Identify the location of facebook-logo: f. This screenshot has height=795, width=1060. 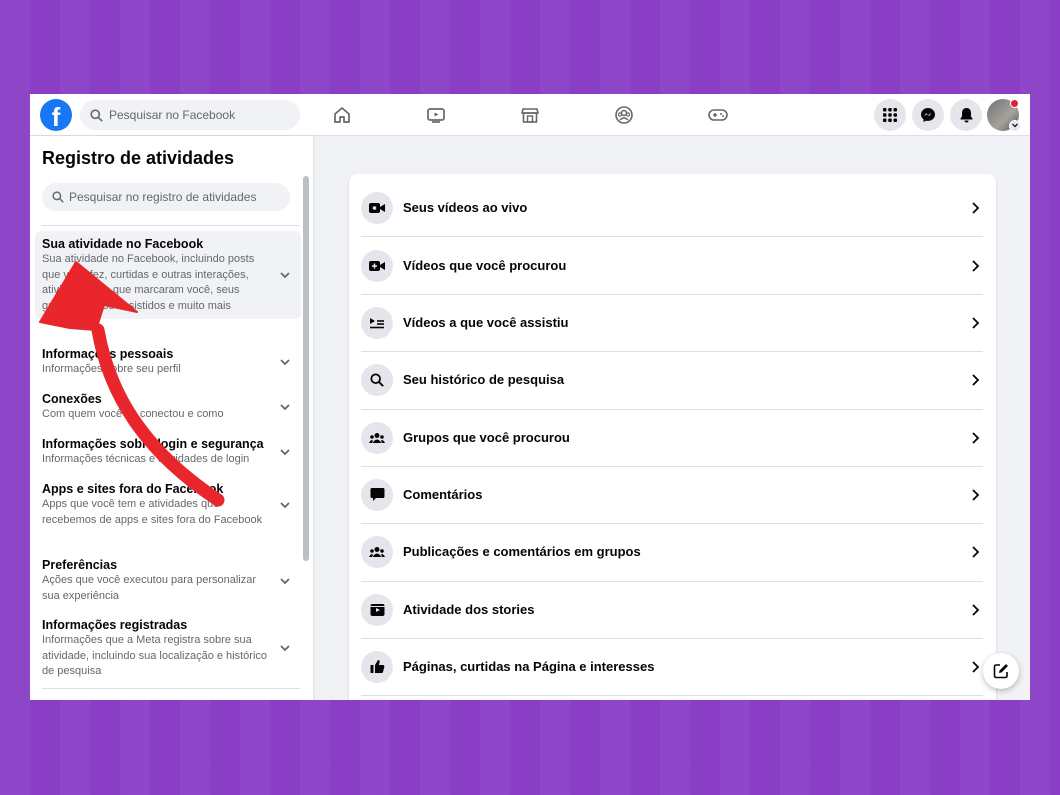
(56, 115).